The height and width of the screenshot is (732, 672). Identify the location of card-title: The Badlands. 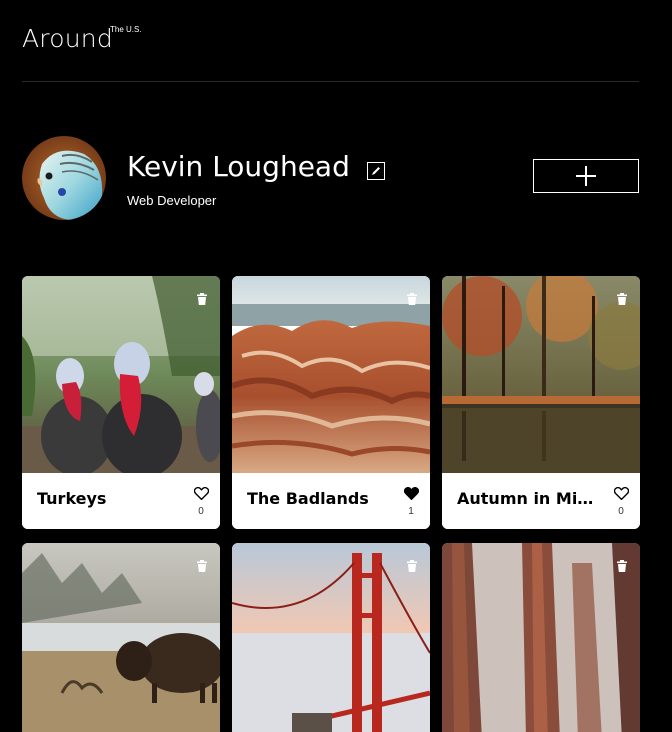
(308, 498).